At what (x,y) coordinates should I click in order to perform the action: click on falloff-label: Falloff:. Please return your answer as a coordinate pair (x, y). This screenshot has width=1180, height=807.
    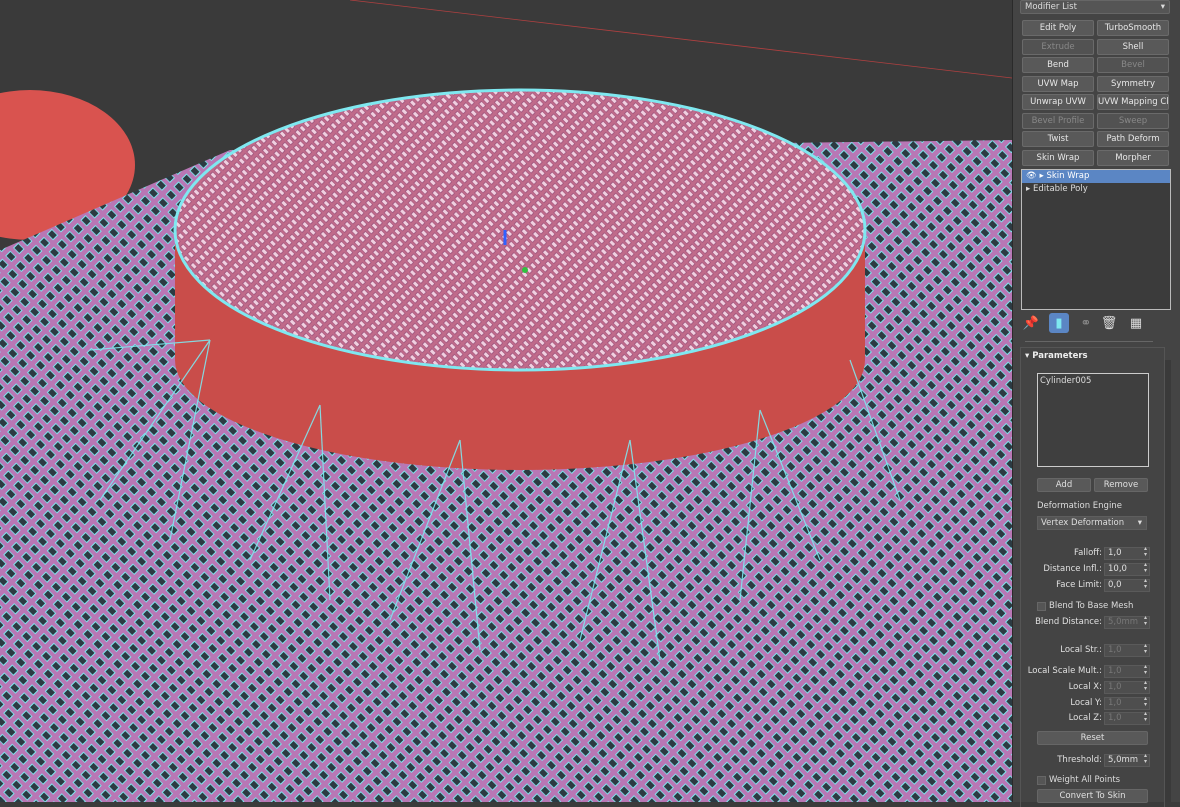
    Looking at the image, I should click on (1088, 553).